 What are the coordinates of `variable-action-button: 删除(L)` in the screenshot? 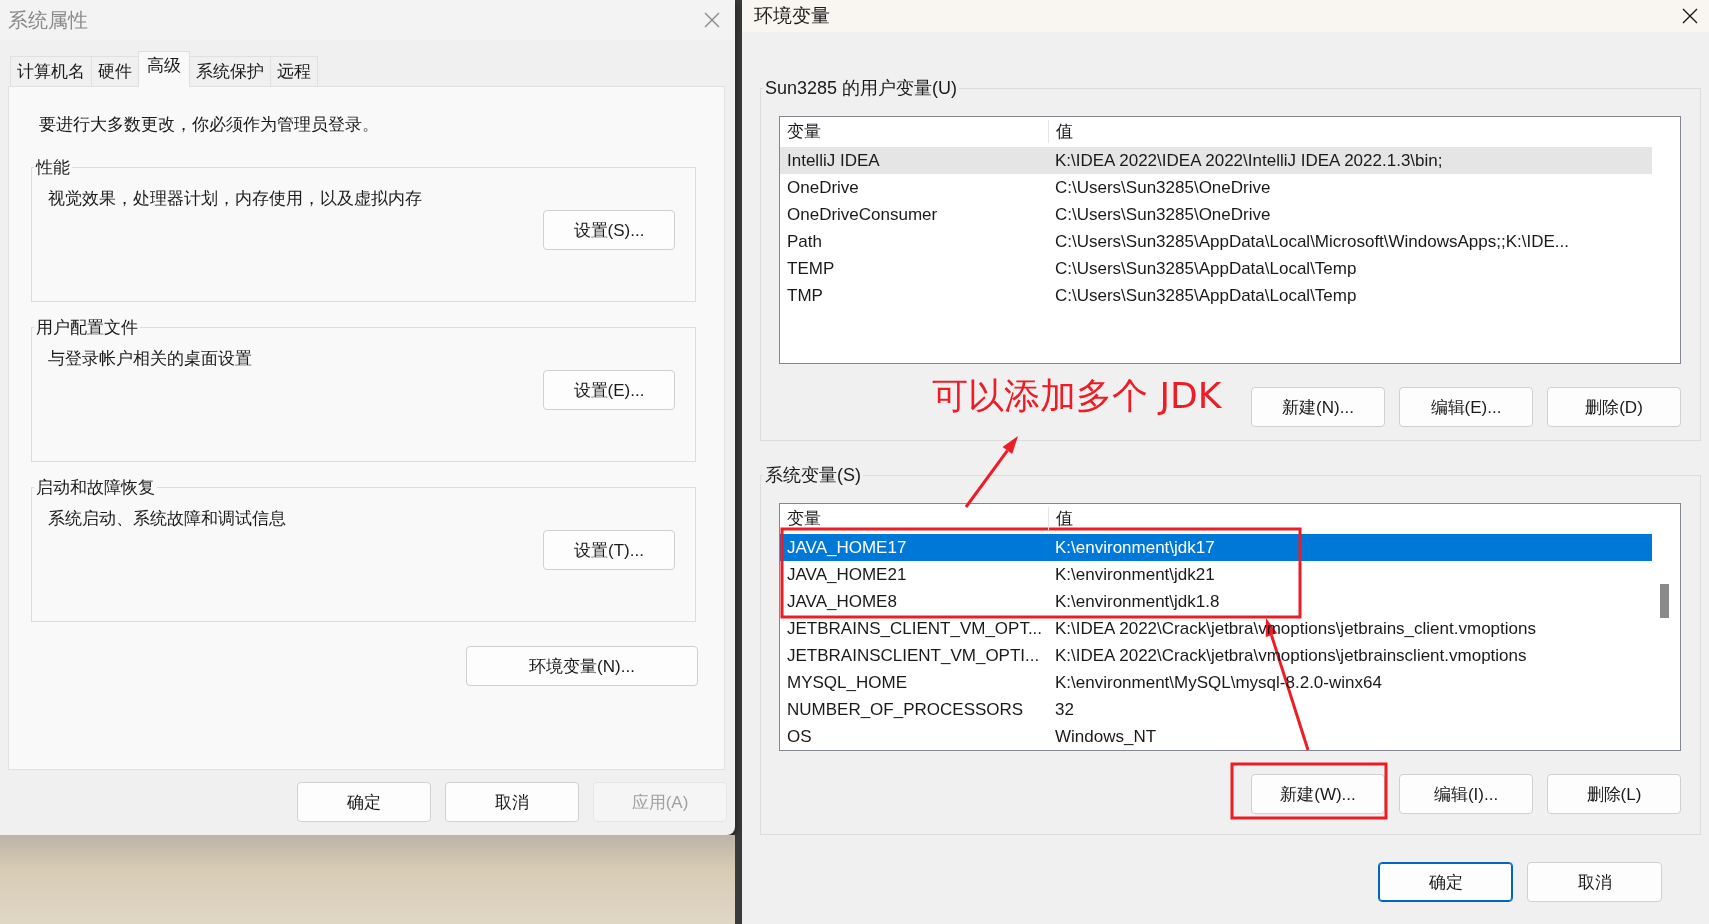 It's located at (1614, 794).